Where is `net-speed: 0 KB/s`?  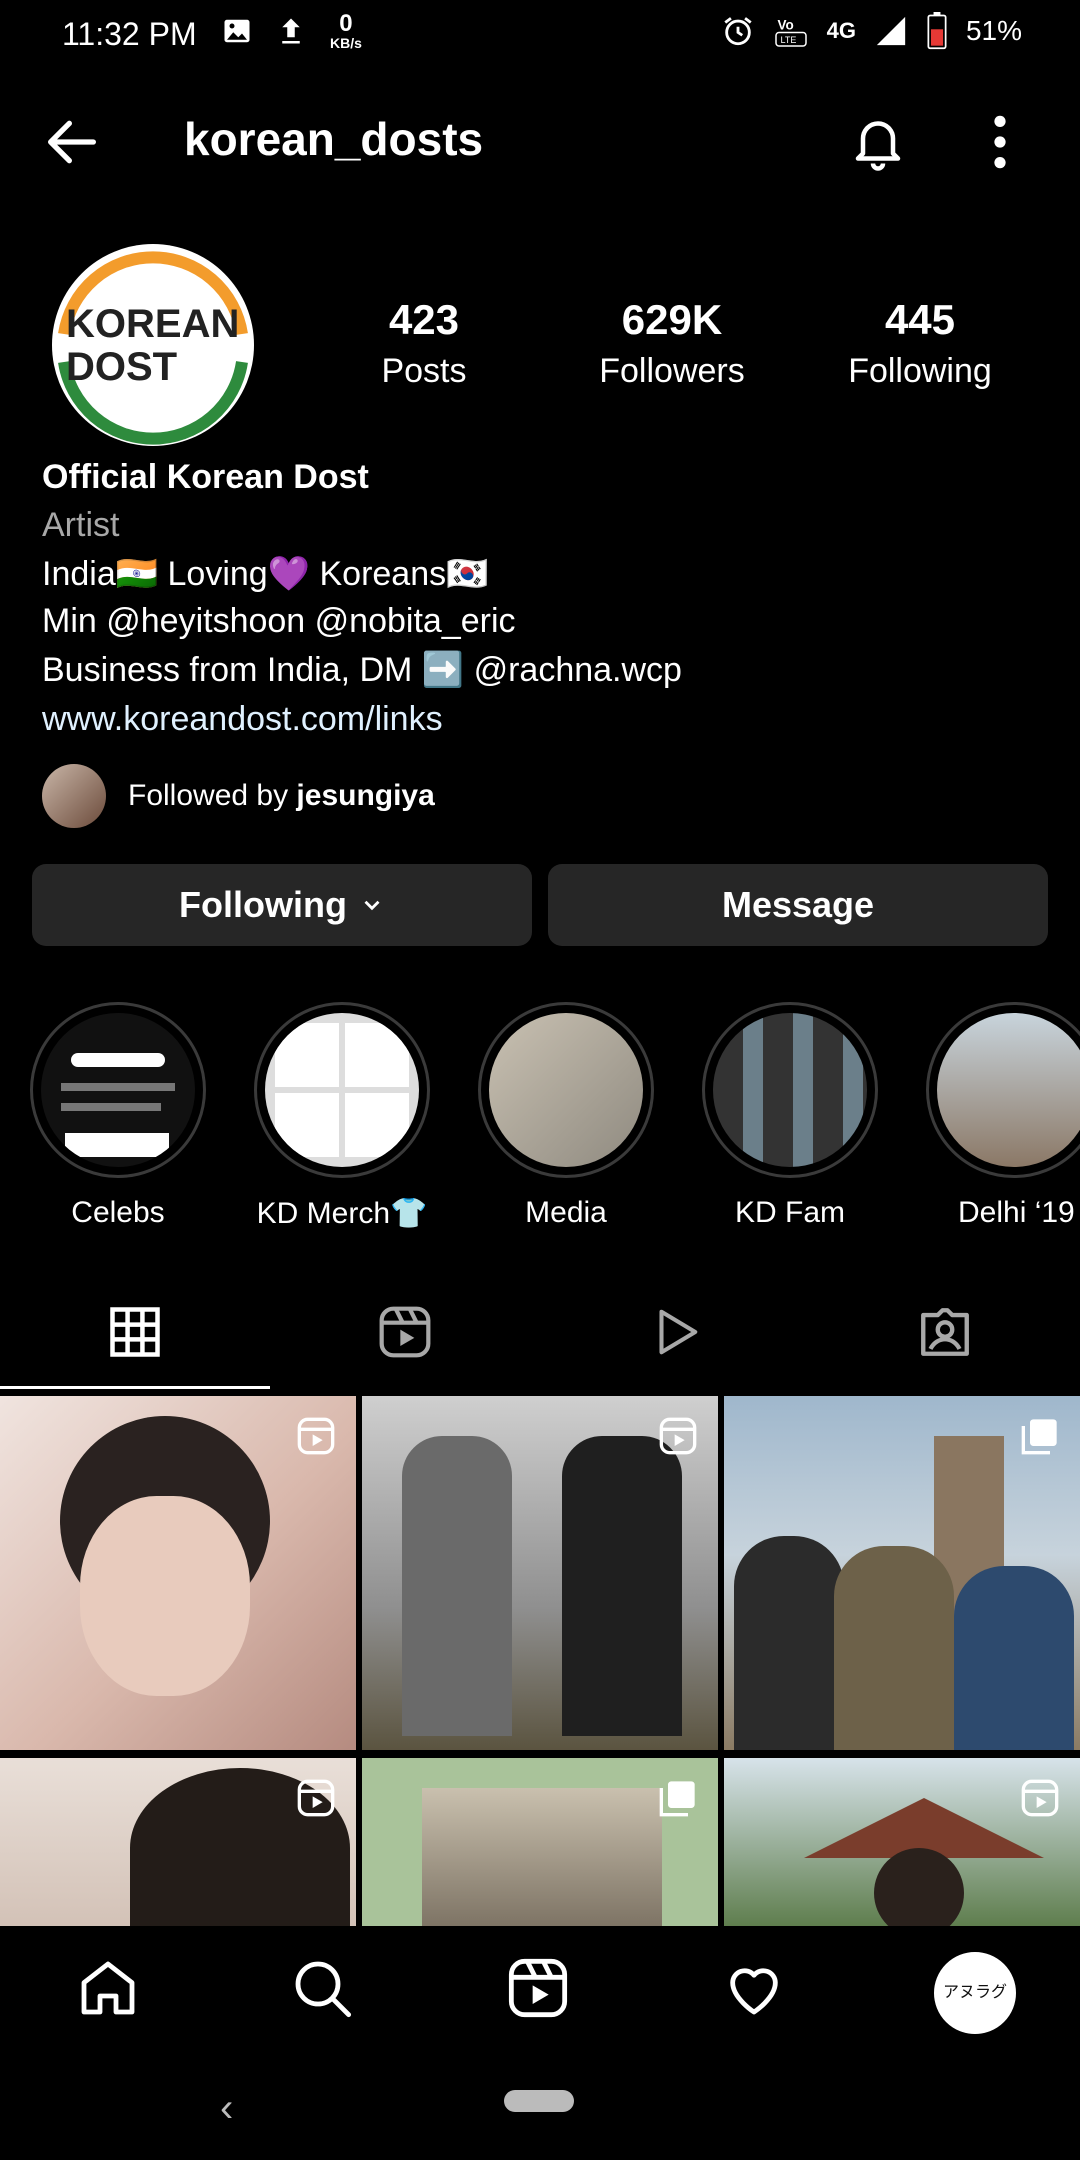 net-speed: 0 KB/s is located at coordinates (346, 30).